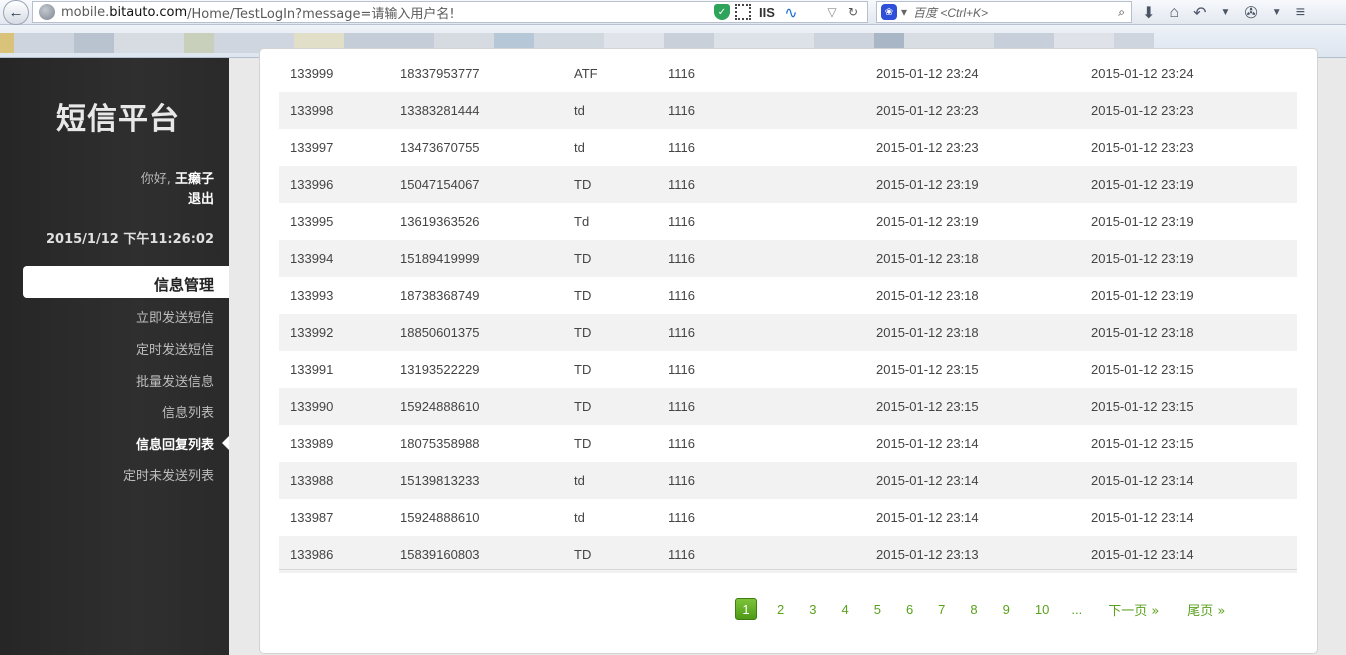 This screenshot has width=1346, height=655. What do you see at coordinates (168, 474) in the screenshot?
I see `nav-item-unsent-scheduled-list: 定时未发送列表` at bounding box center [168, 474].